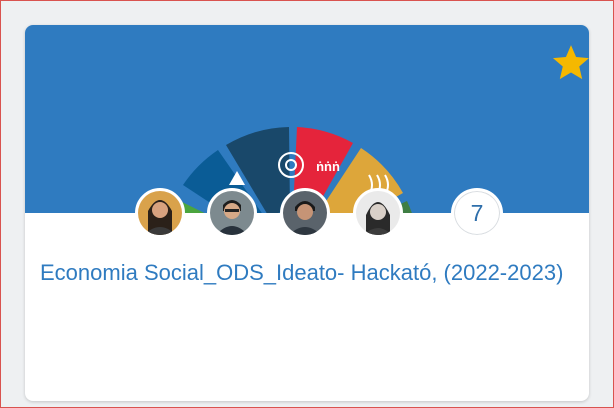 Image resolution: width=614 pixels, height=408 pixels. Describe the element at coordinates (477, 213) in the screenshot. I see `member-count-badge: 7` at that location.